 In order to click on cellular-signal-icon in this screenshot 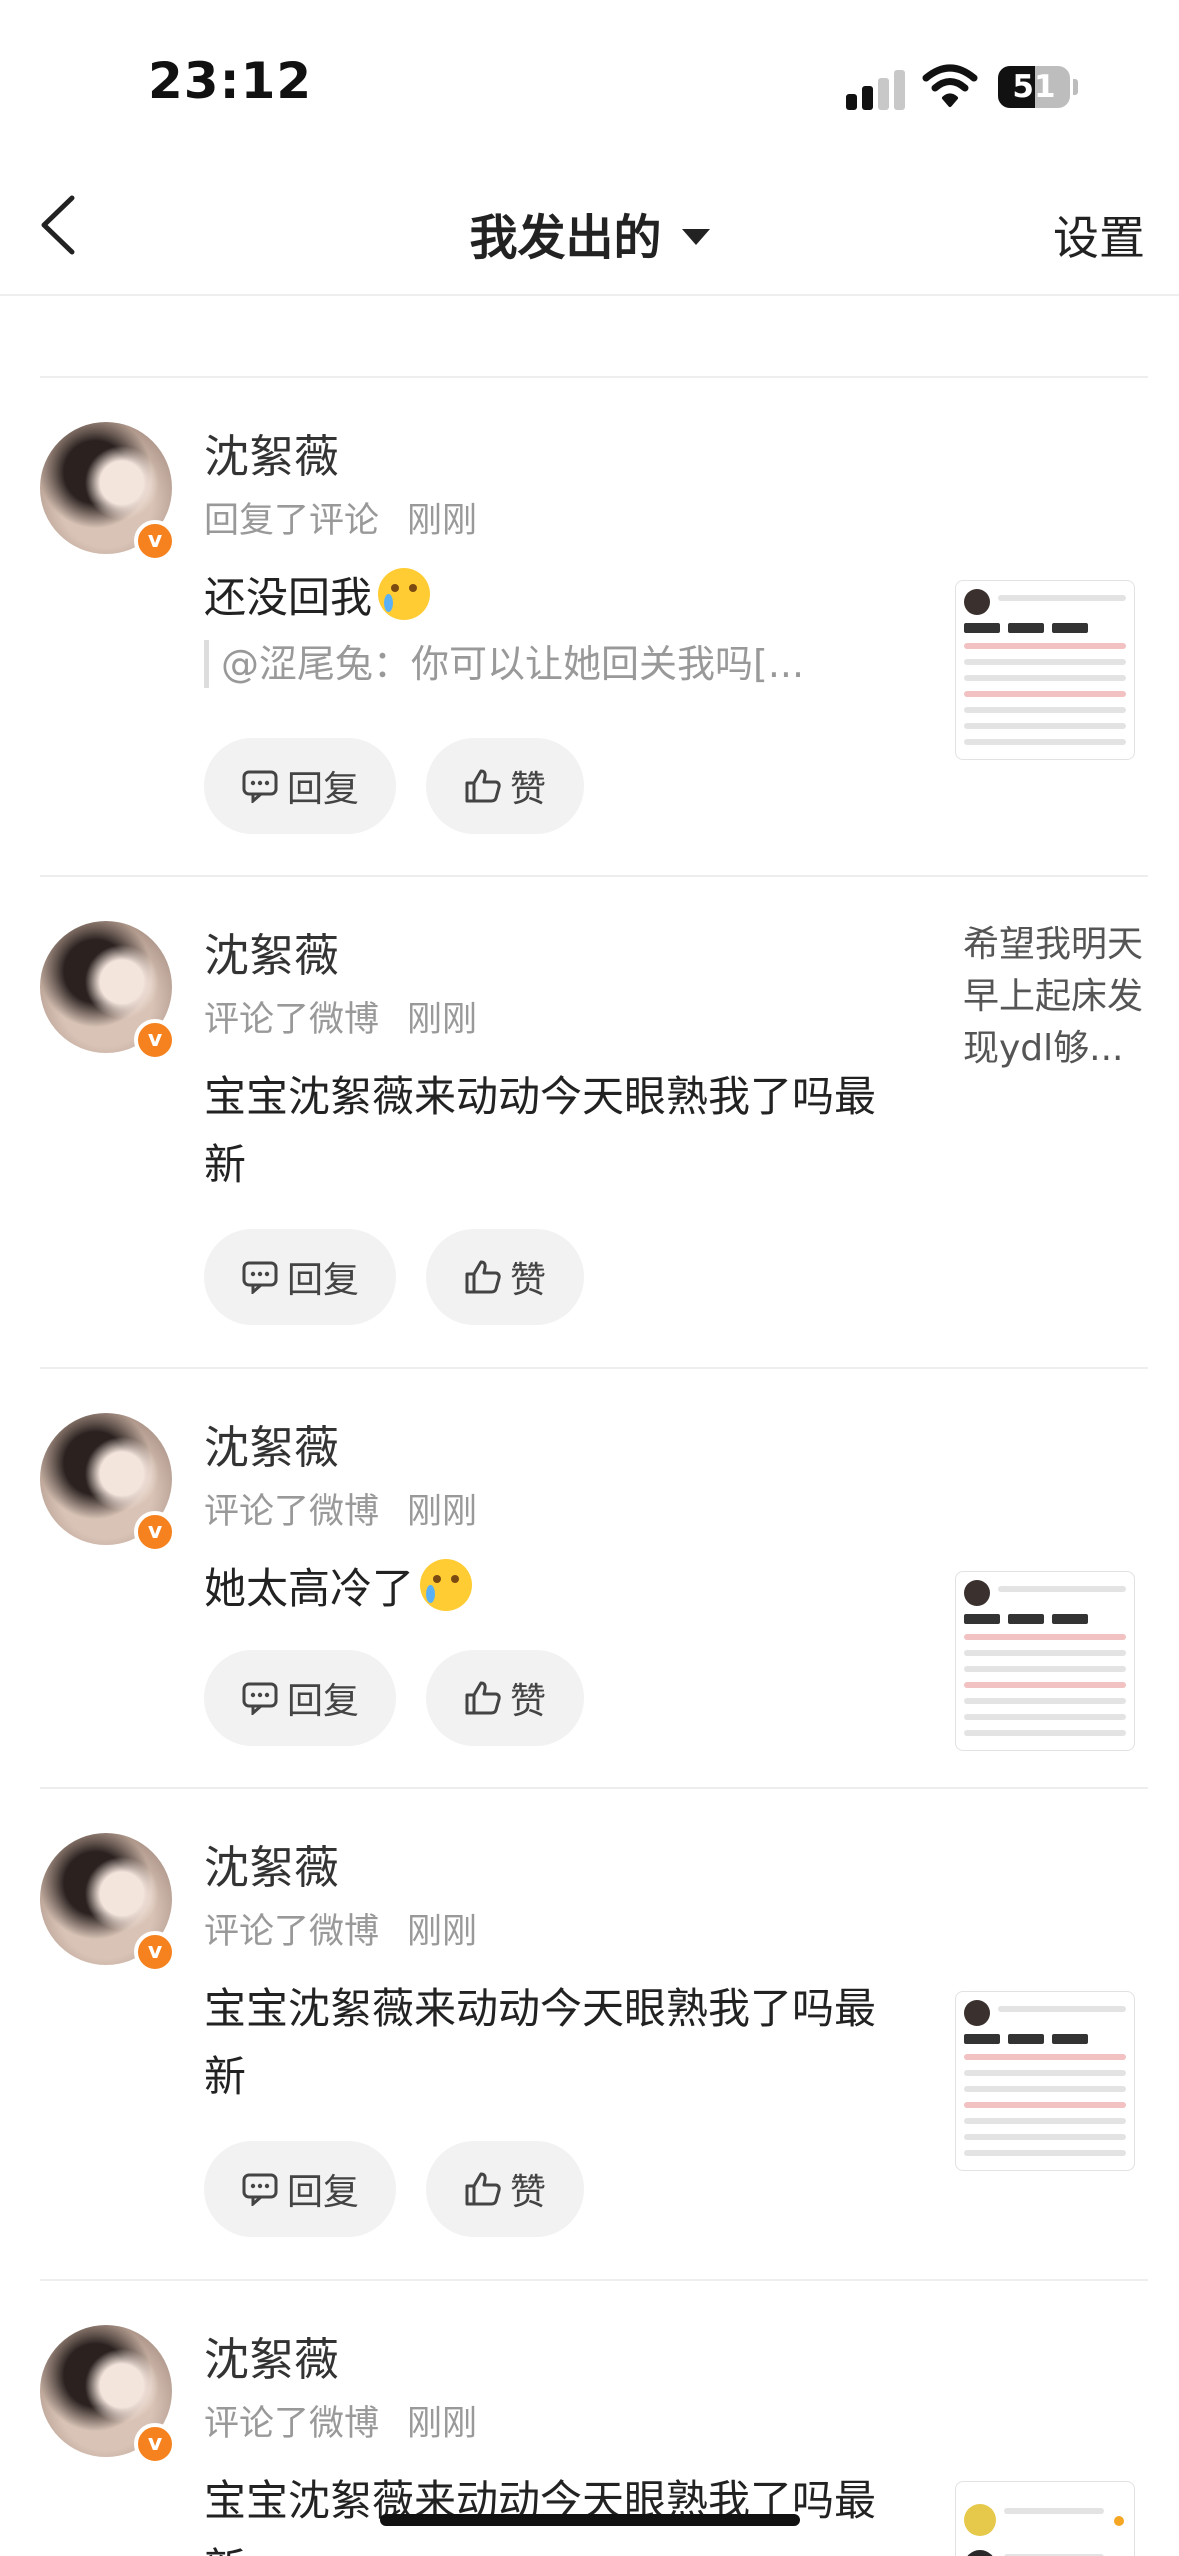, I will do `click(877, 89)`.